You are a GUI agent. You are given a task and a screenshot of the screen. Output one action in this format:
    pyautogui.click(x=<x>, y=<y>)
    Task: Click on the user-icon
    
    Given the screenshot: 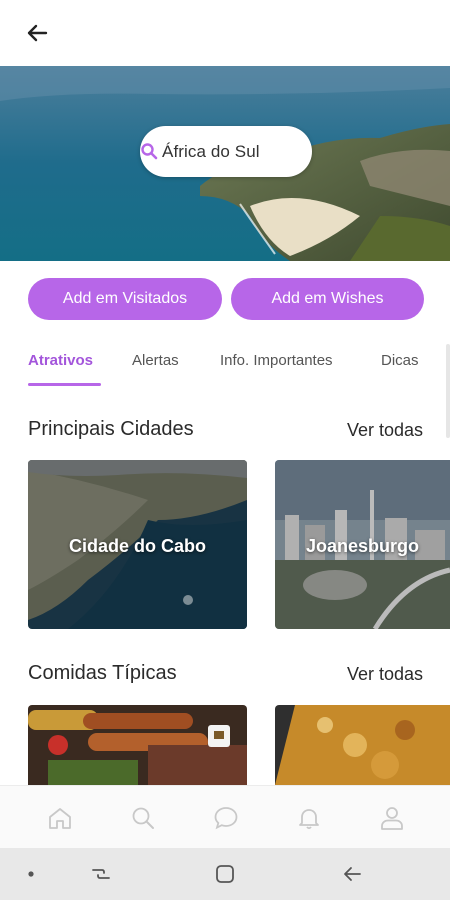 What is the action you would take?
    pyautogui.click(x=392, y=818)
    